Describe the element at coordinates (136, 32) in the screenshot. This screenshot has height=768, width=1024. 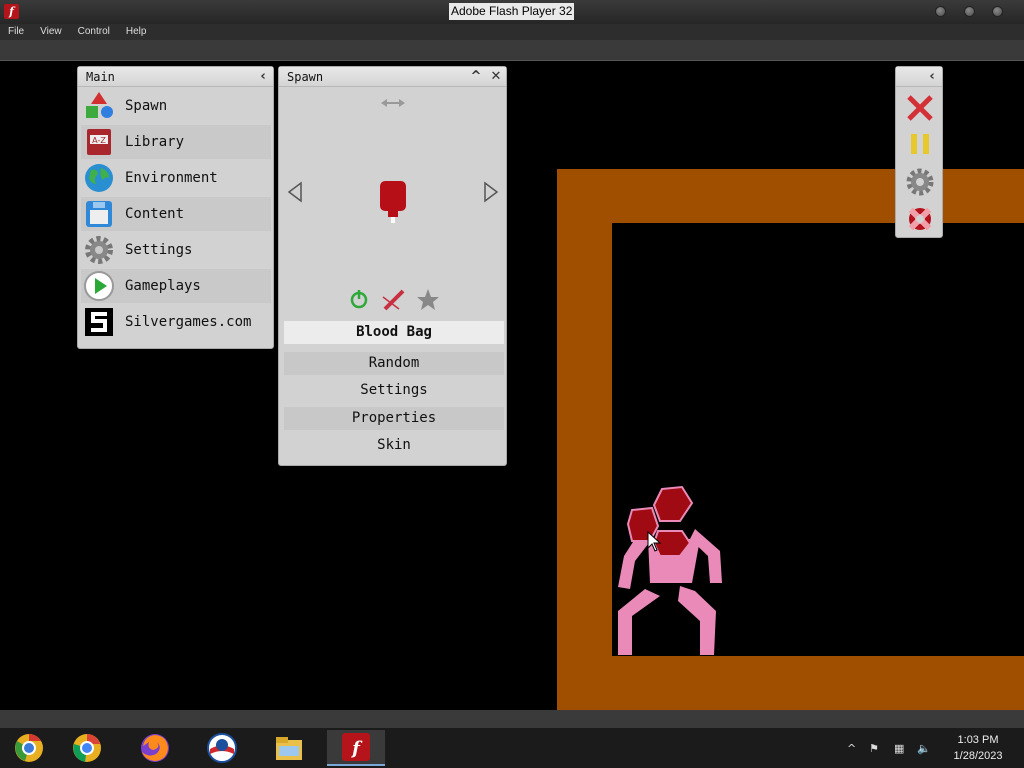
I see `menu-help: Help` at that location.